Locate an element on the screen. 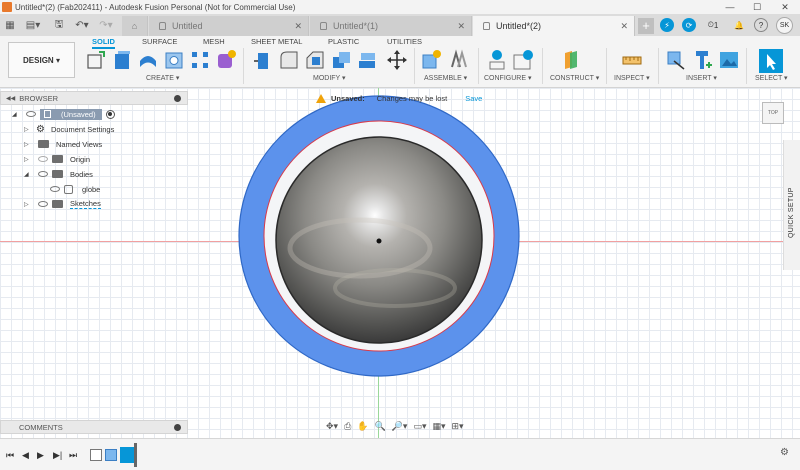  tab-untitled-2: Untitled*(2) ✕ is located at coordinates (554, 26).